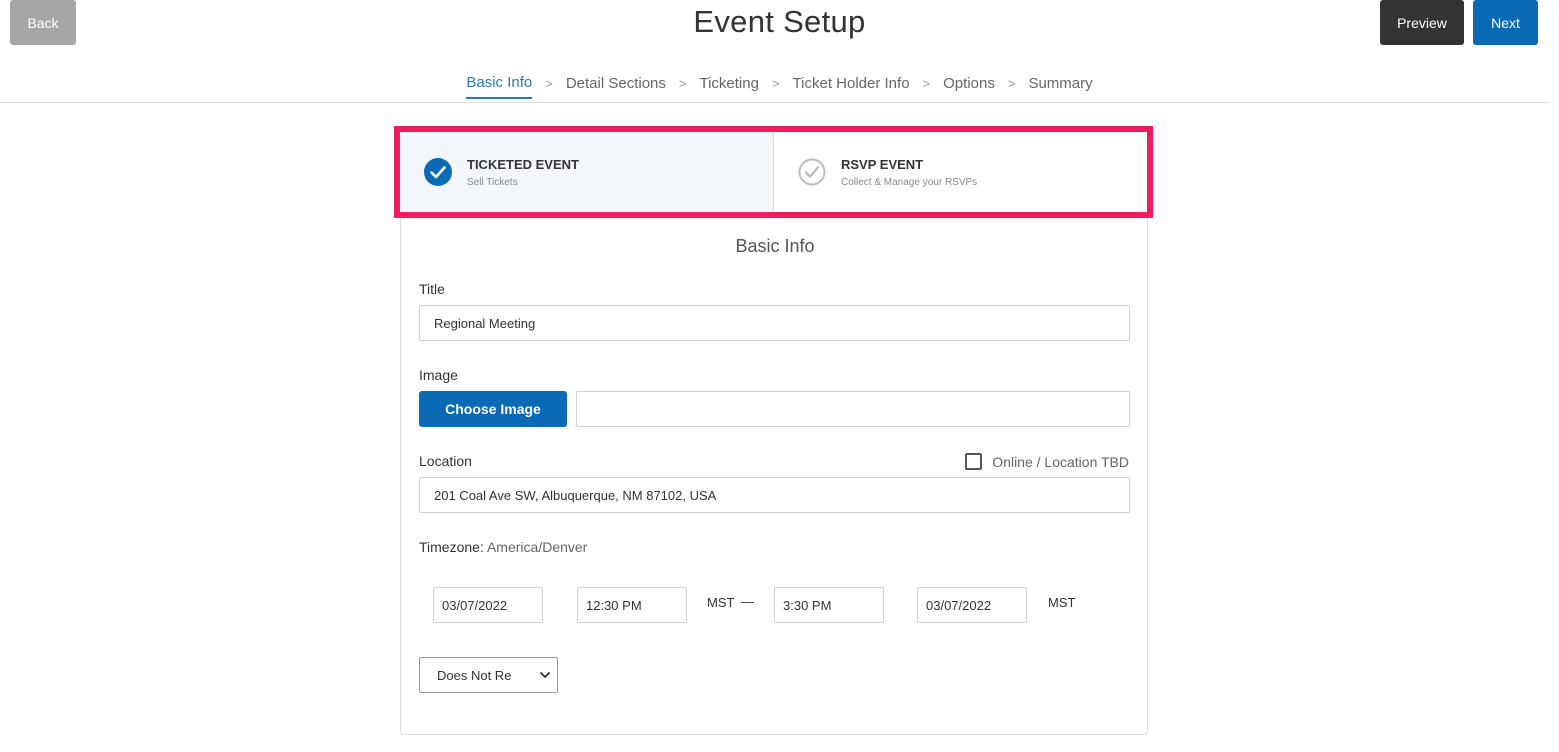 The image size is (1559, 752). I want to click on step-detail-sections: Detail Sections, so click(616, 86).